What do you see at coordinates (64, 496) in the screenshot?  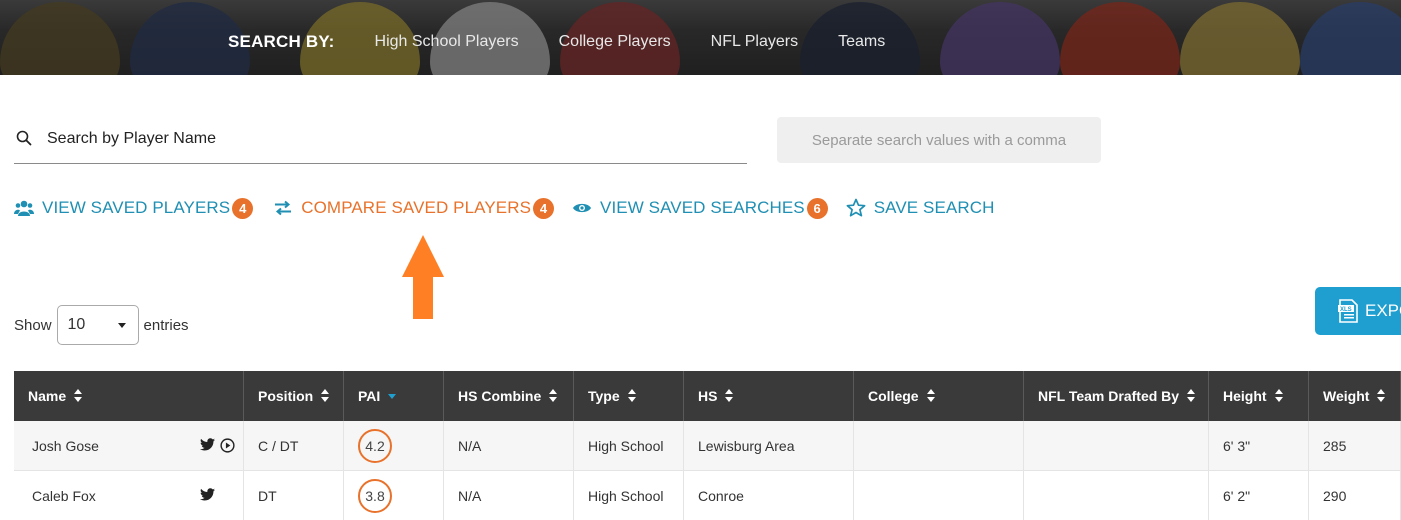 I see `player-name-link: Caleb Fox` at bounding box center [64, 496].